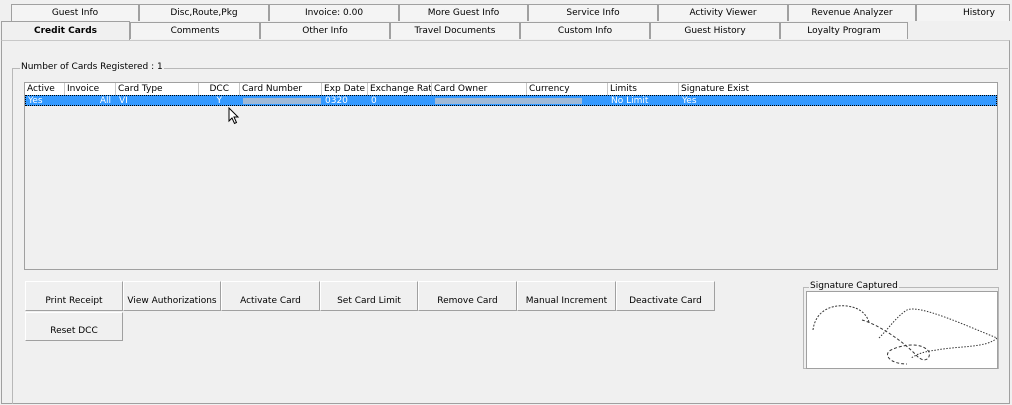 The height and width of the screenshot is (405, 1012). Describe the element at coordinates (479, 89) in the screenshot. I see `col-card-owner: Card Owner` at that location.